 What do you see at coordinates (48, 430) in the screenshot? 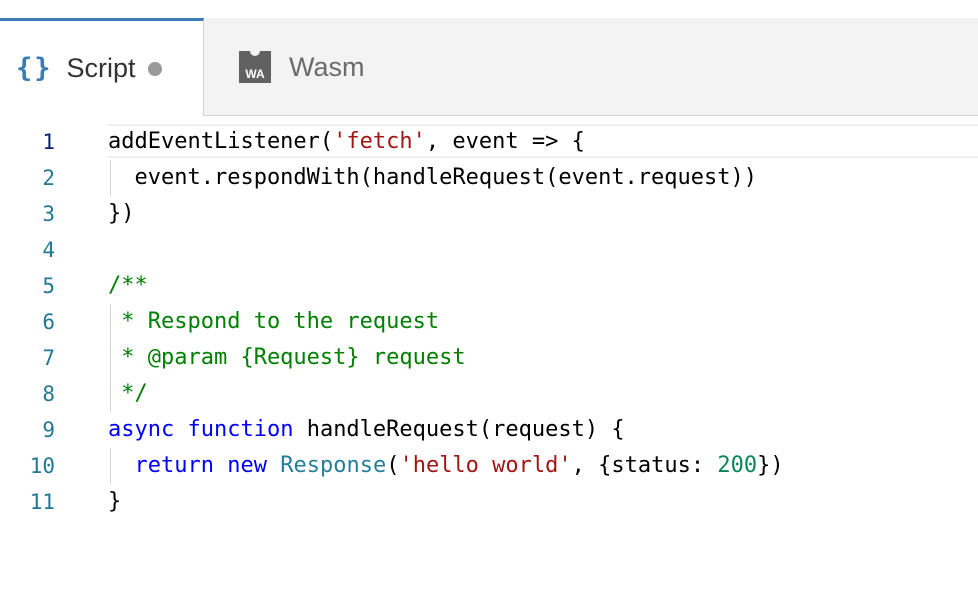
I see `line-number: 9` at bounding box center [48, 430].